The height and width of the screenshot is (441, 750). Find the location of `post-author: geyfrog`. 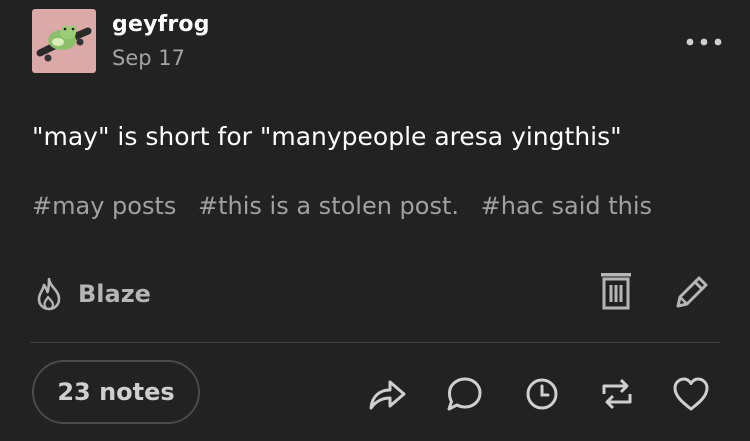

post-author: geyfrog is located at coordinates (161, 24).